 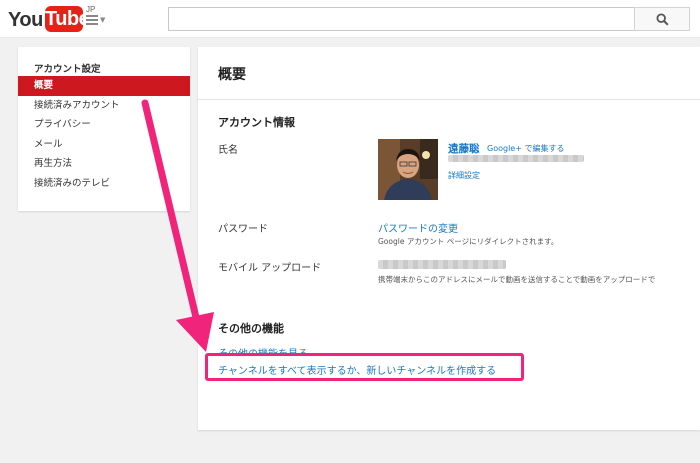 I want to click on blurred-email, so click(x=516, y=158).